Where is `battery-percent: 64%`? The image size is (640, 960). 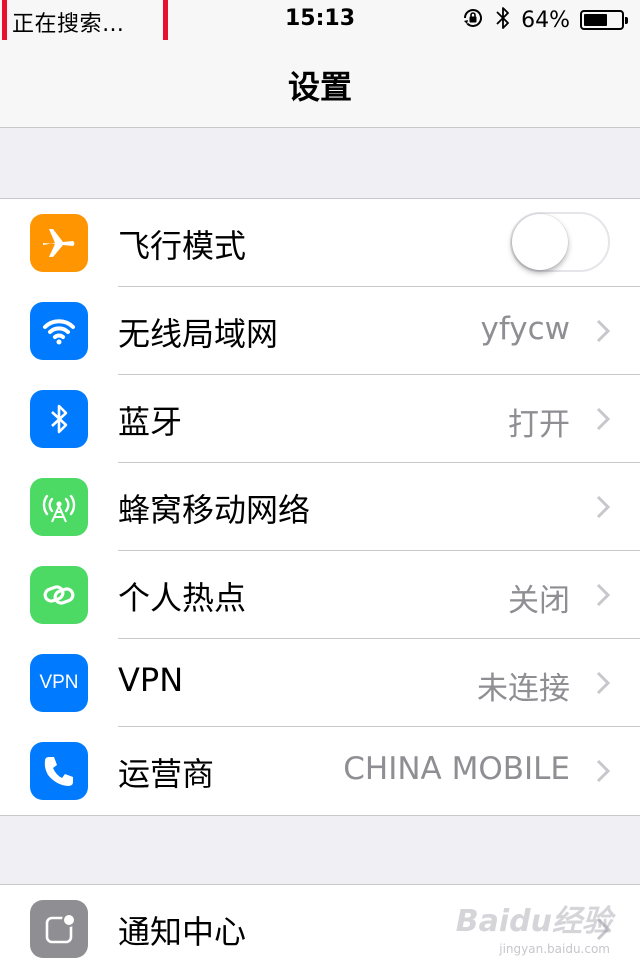
battery-percent: 64% is located at coordinates (545, 20).